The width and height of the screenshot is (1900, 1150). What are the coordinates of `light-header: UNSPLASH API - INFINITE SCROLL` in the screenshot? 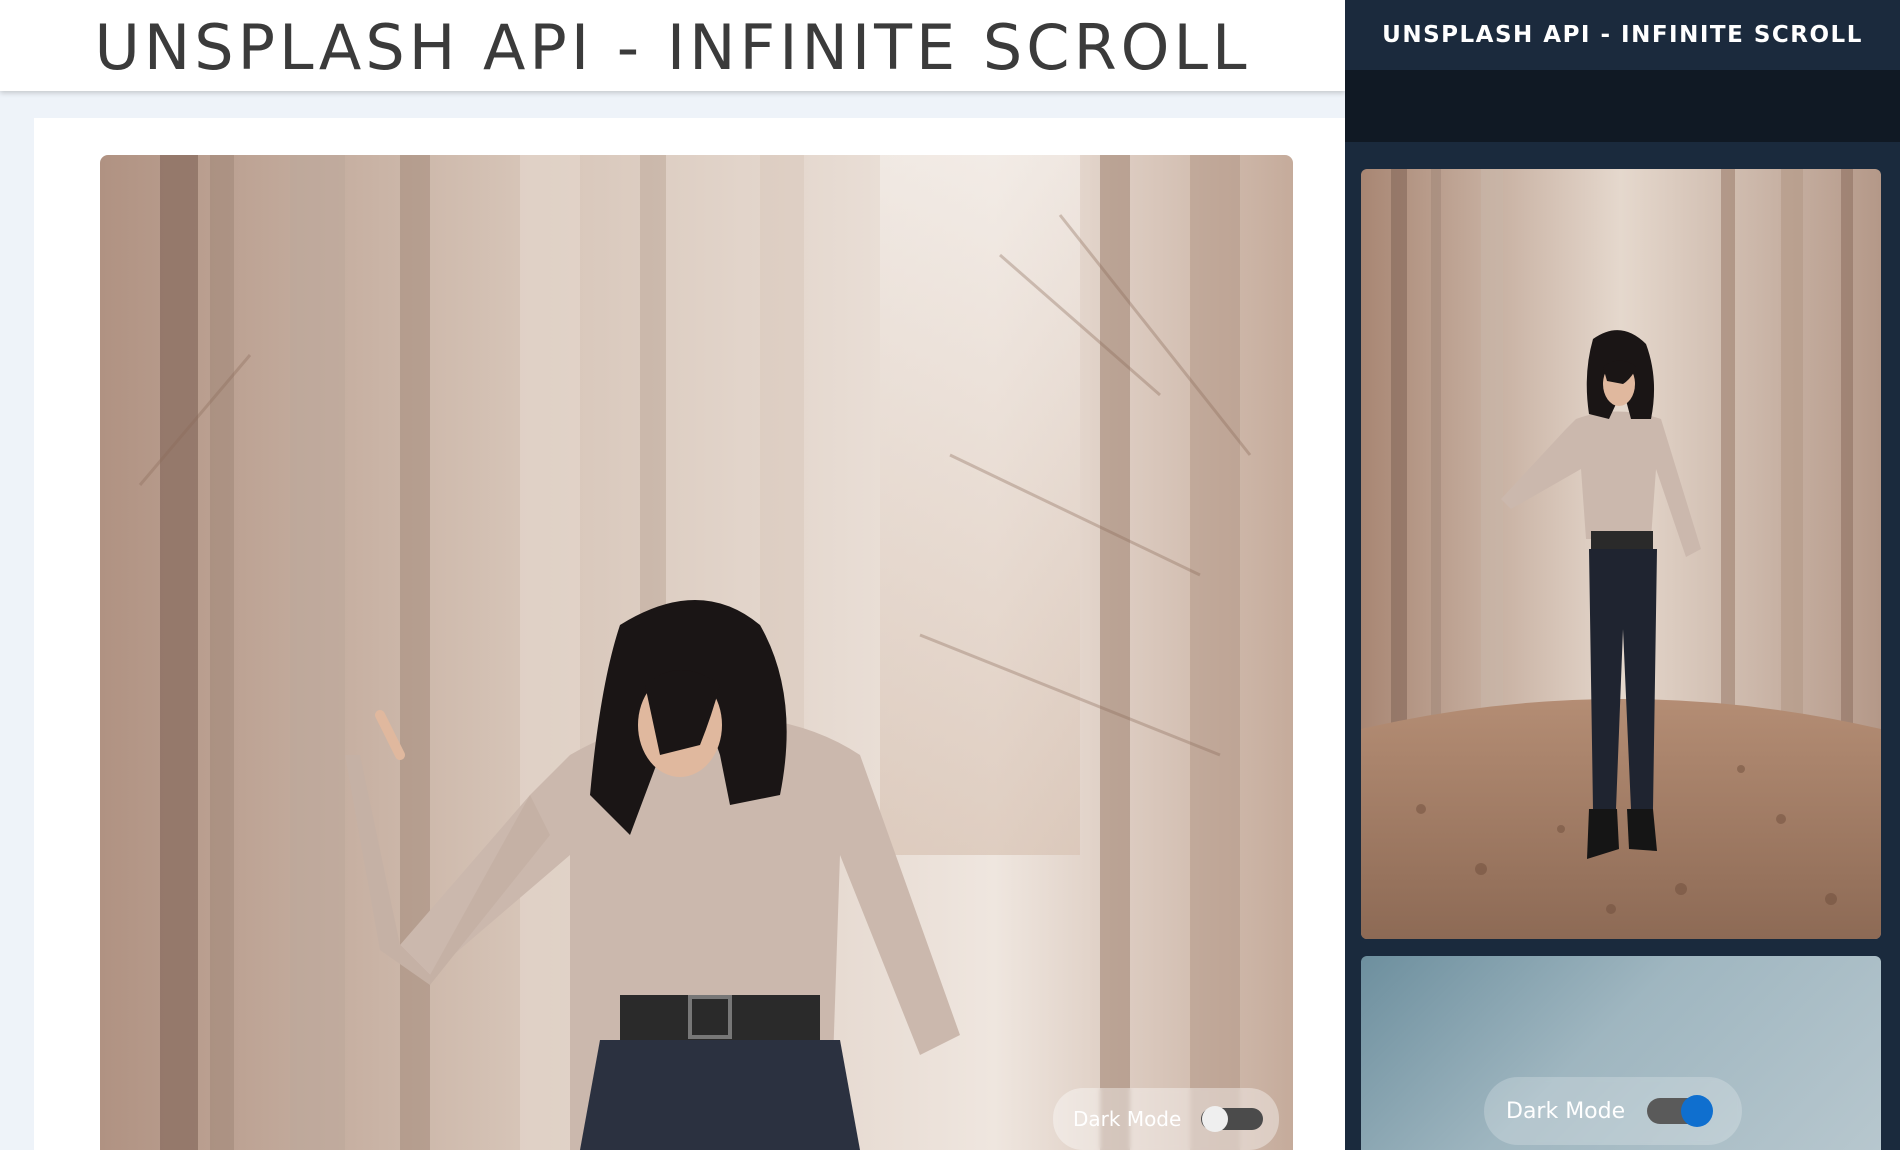 It's located at (672, 45).